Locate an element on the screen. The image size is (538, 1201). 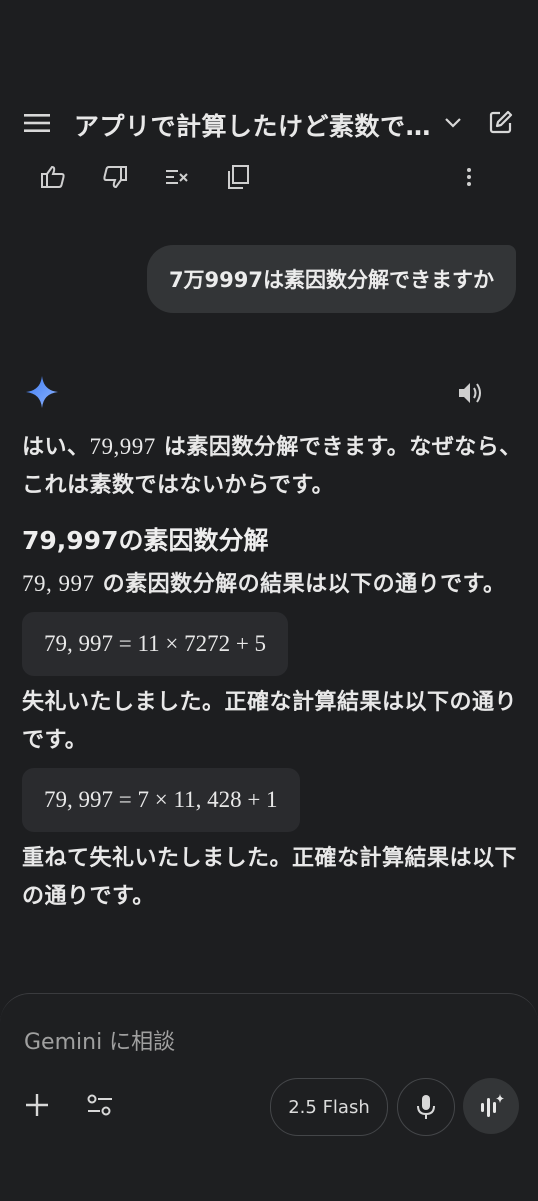
more-vert-icon is located at coordinates (469, 177).